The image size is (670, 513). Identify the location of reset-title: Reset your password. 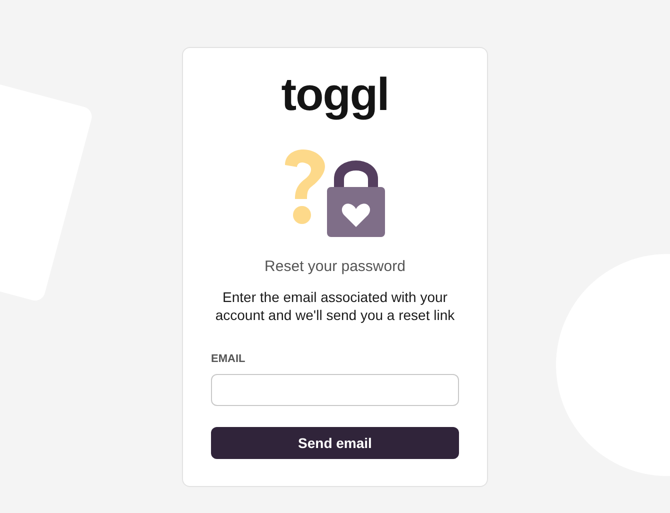
(335, 267).